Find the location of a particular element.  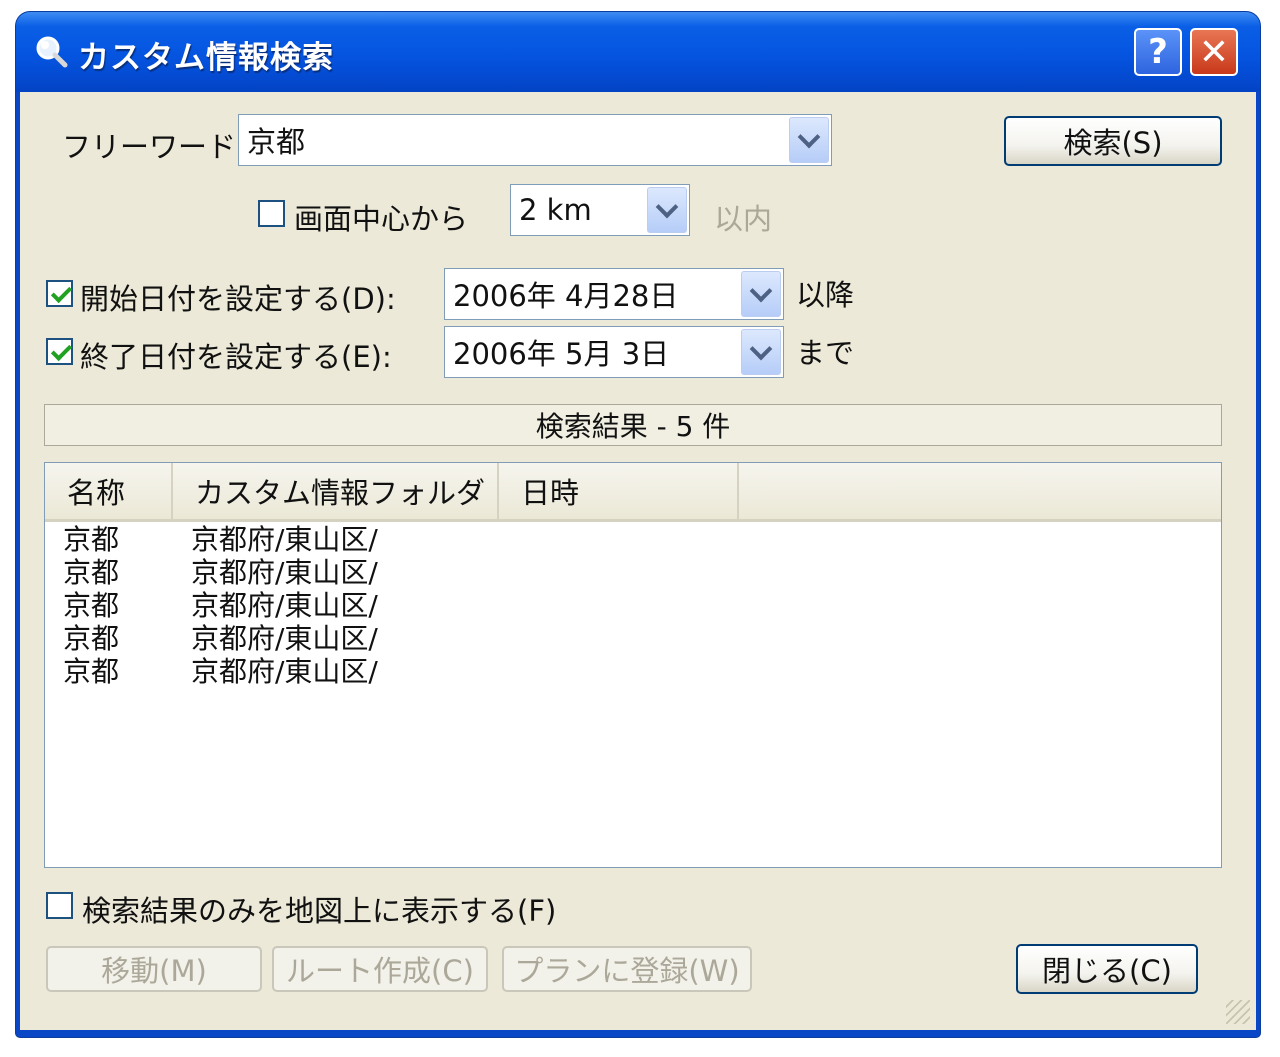

freeword-value: 京都 is located at coordinates (276, 142).